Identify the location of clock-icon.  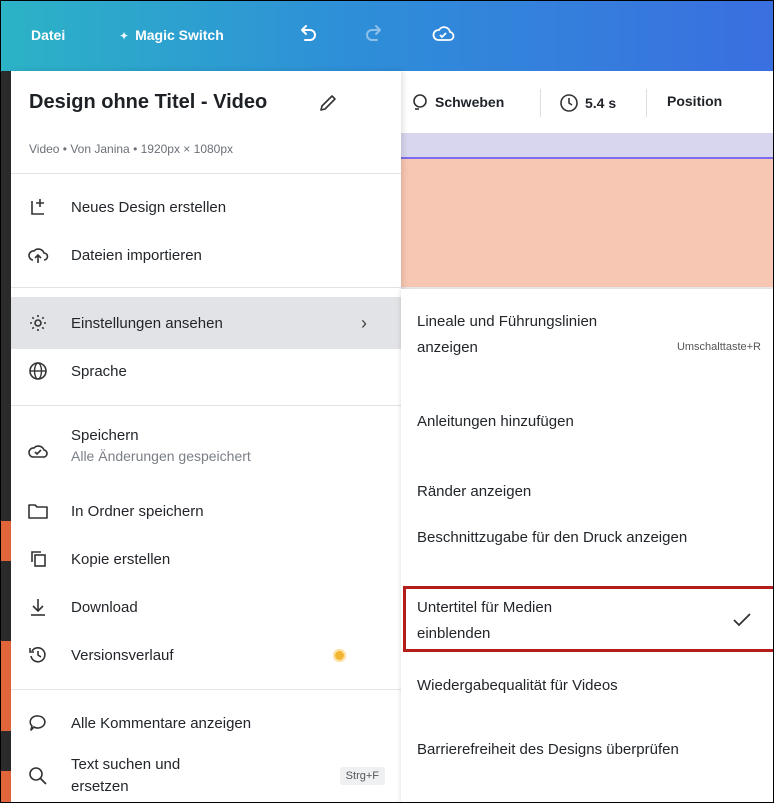
(569, 103).